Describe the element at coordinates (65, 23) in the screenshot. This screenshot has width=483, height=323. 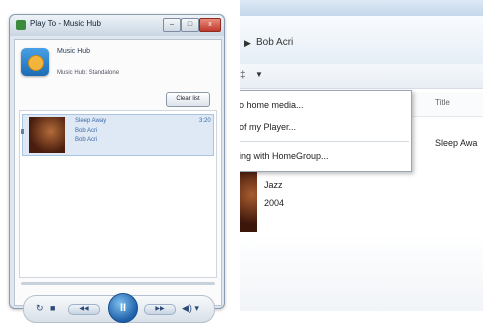
I see `window-title: Play To - Music Hub` at that location.